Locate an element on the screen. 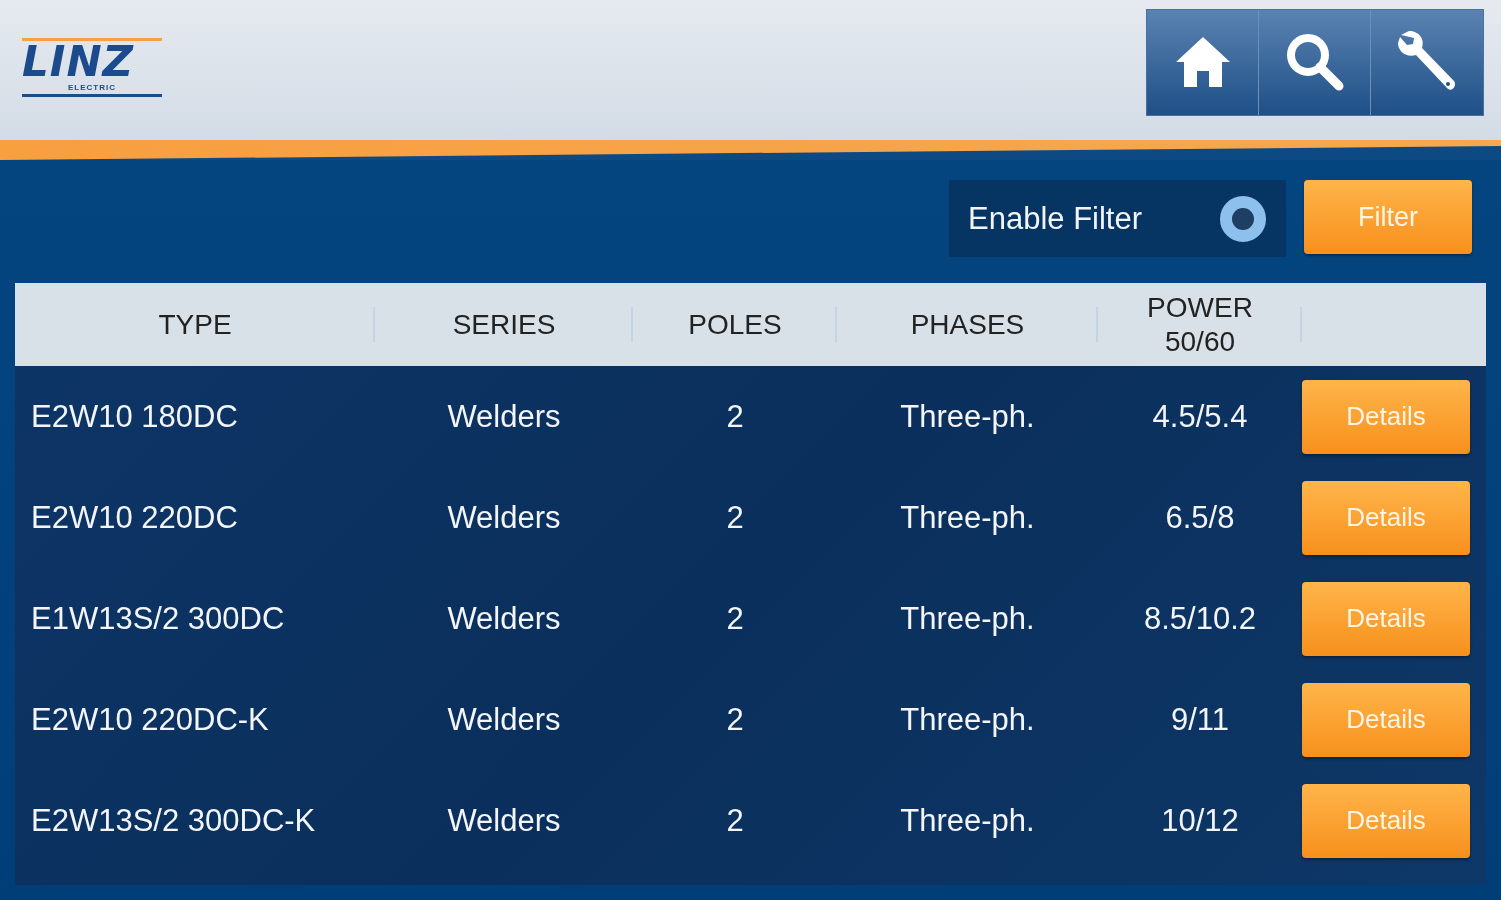  table-cell: 9/11 is located at coordinates (1199, 719).